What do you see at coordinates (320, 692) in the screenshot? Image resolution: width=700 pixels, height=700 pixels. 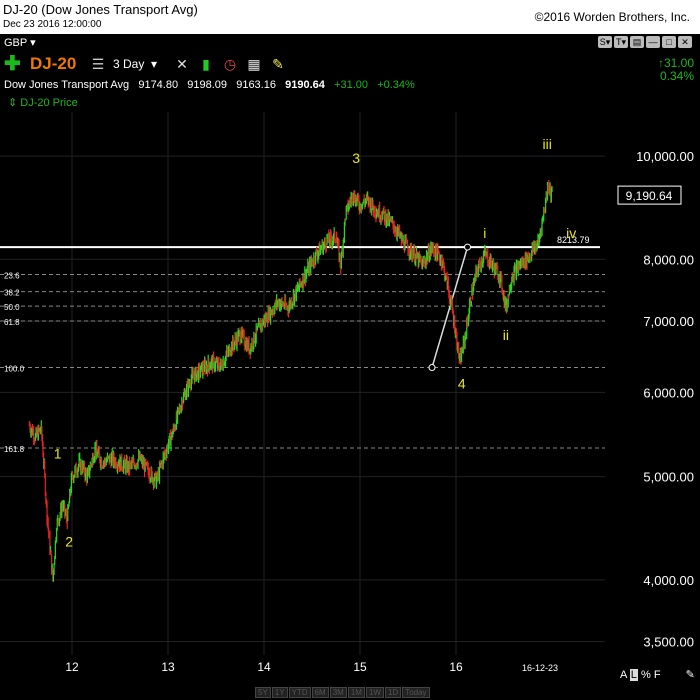 I see `range-6m: 6M` at bounding box center [320, 692].